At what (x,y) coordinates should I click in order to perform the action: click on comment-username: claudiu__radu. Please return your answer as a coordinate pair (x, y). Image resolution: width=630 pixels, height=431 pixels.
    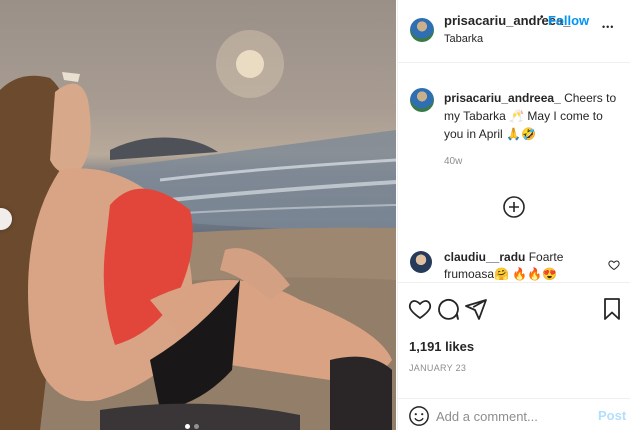
    Looking at the image, I should click on (484, 257).